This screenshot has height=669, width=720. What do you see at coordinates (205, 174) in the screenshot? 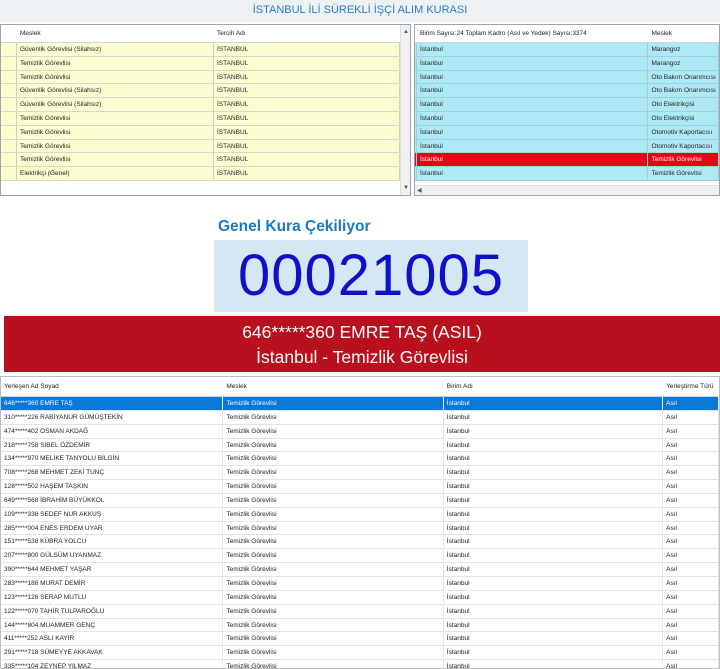
I see `table-row: Elektrikçi (Genel) İSTANBUL` at bounding box center [205, 174].